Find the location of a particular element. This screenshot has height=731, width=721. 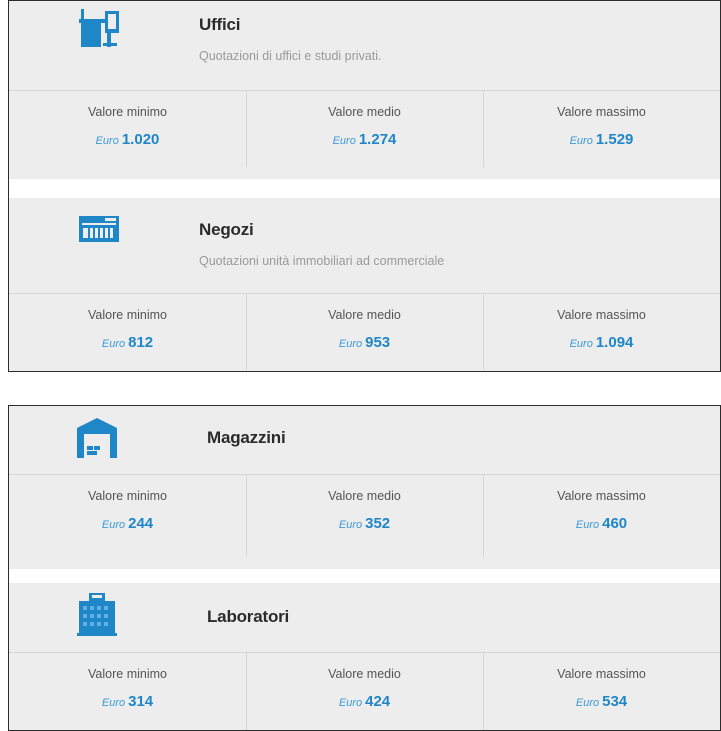

category-title: Negozi is located at coordinates (226, 229).